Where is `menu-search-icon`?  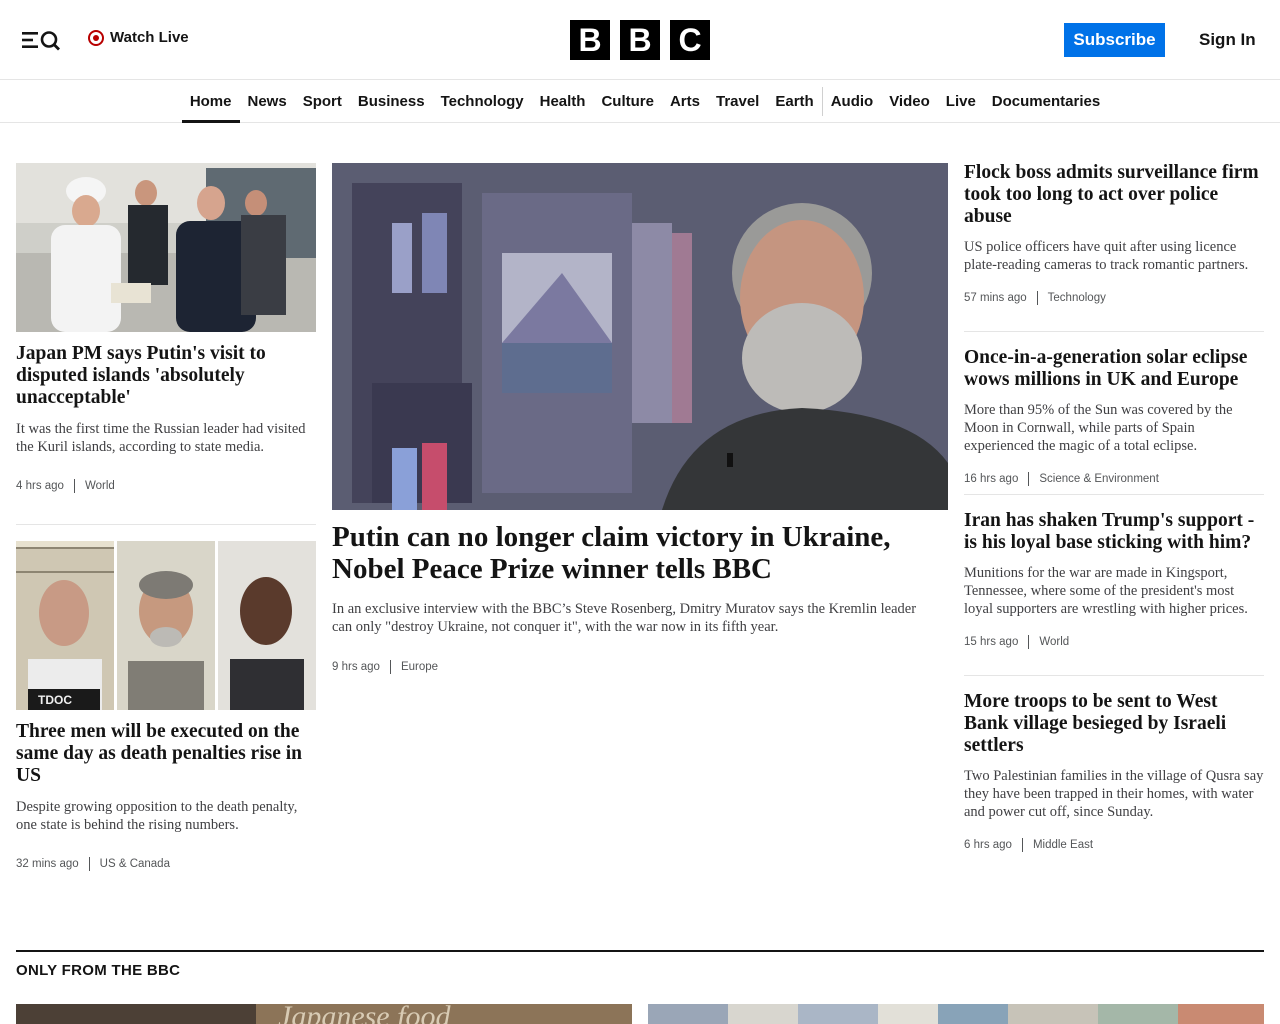 menu-search-icon is located at coordinates (41, 41).